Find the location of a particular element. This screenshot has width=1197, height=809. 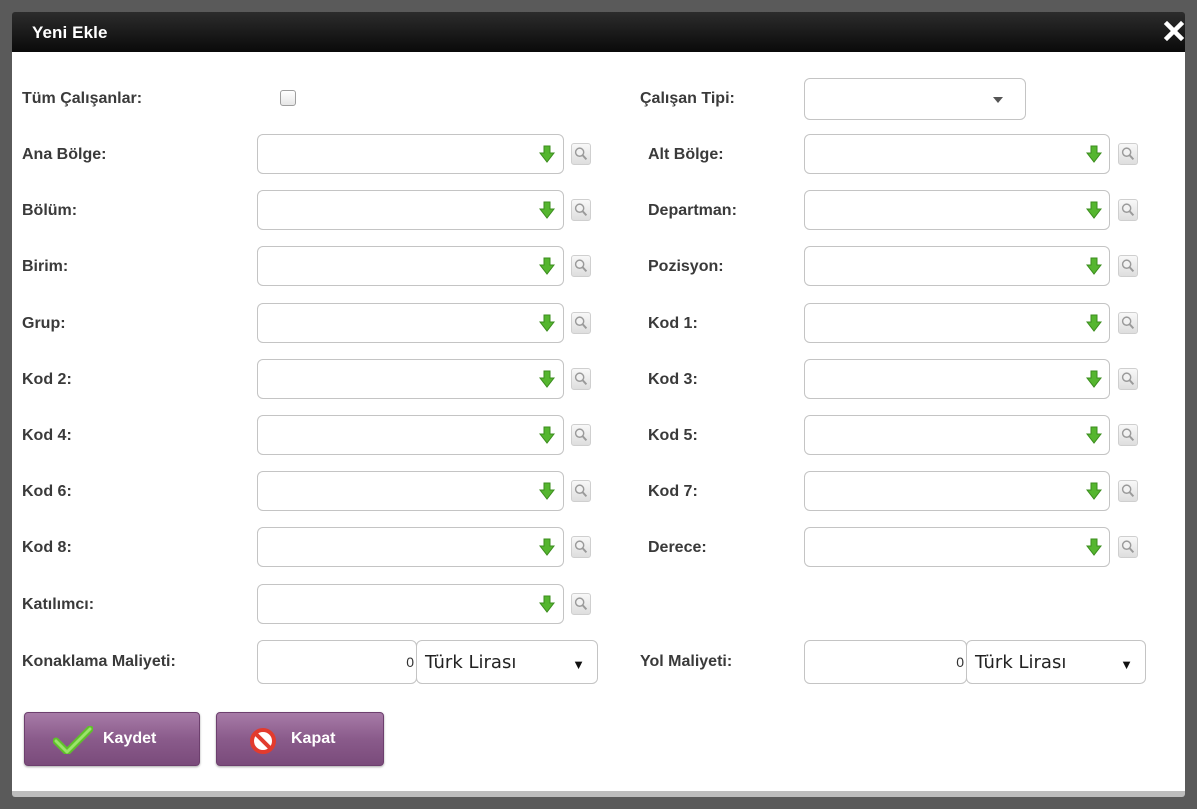

dialog-title: Yeni Ekle is located at coordinates (70, 32).